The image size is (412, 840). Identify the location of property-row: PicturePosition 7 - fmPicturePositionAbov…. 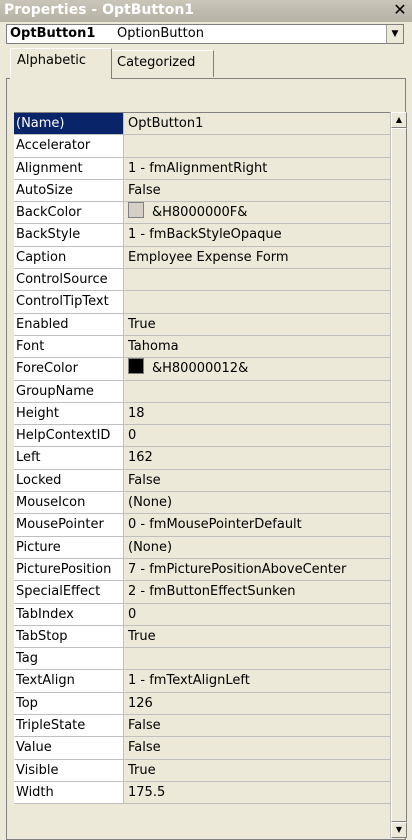
(202, 570).